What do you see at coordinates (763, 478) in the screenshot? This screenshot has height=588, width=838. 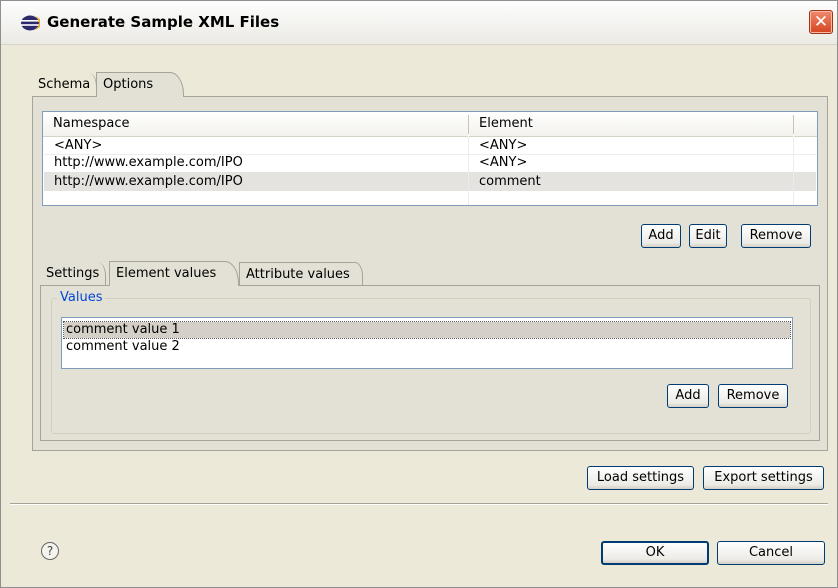 I see `export-settings-button: Export settings` at bounding box center [763, 478].